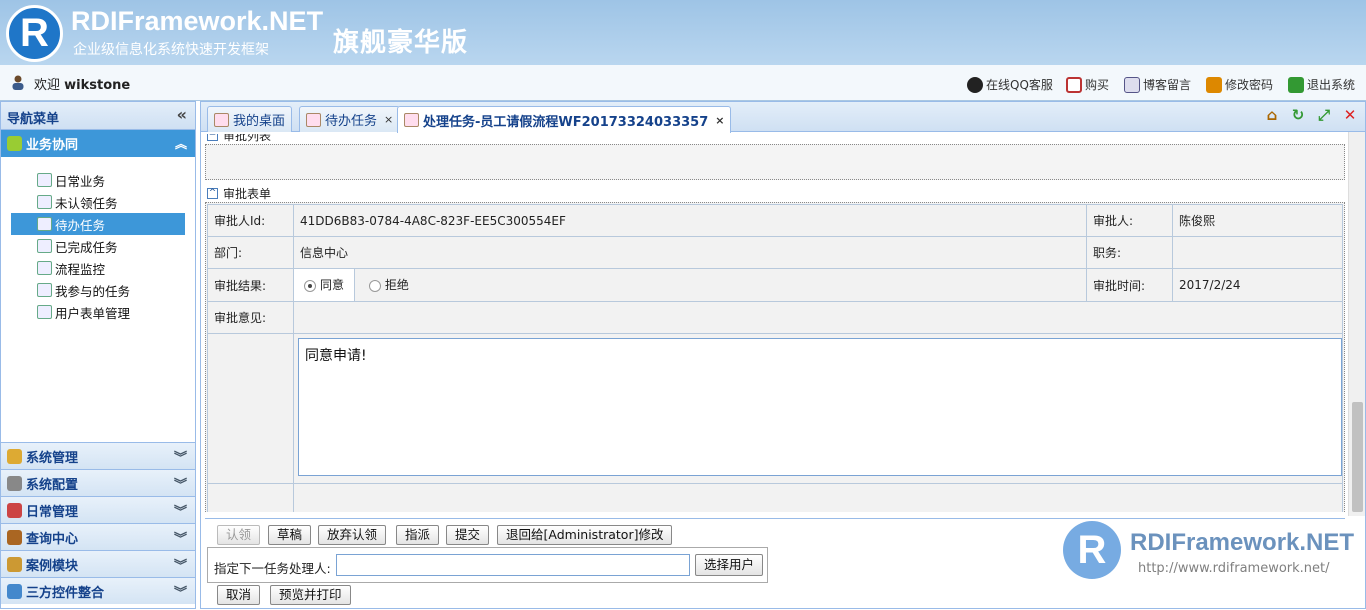 The width and height of the screenshot is (1366, 610). I want to click on logout-link: 退出系统, so click(1321, 84).